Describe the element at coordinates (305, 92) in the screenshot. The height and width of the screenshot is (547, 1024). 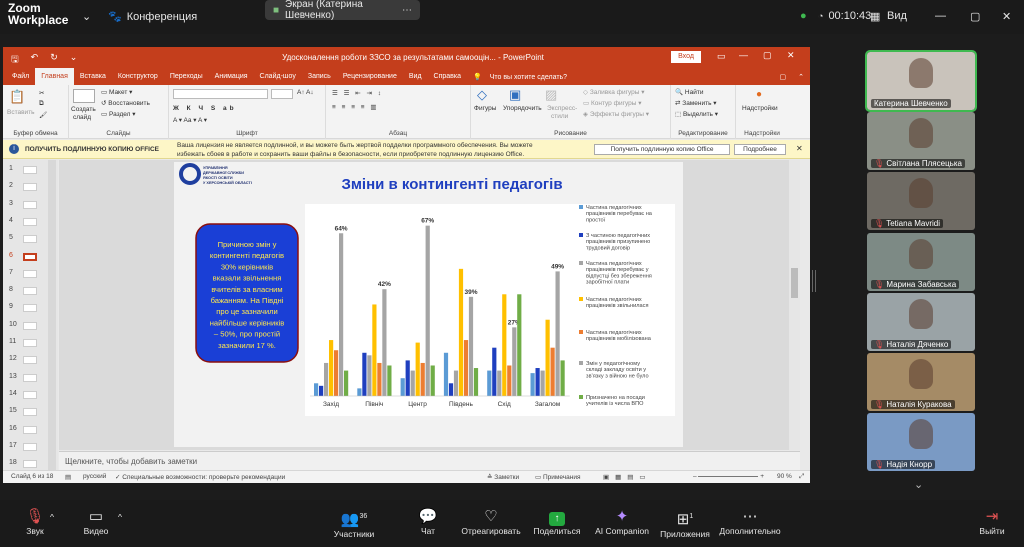
I see `grow-font-icon: A↑ A↓` at that location.